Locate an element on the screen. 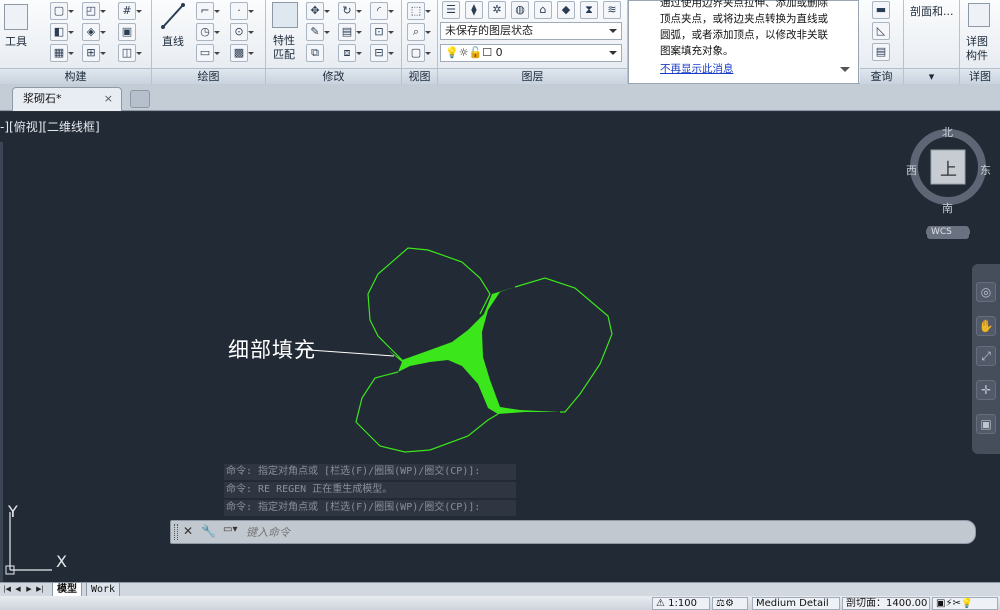 The image size is (1000, 610). annotation-scale: ⚠ 1:100 is located at coordinates (681, 603).